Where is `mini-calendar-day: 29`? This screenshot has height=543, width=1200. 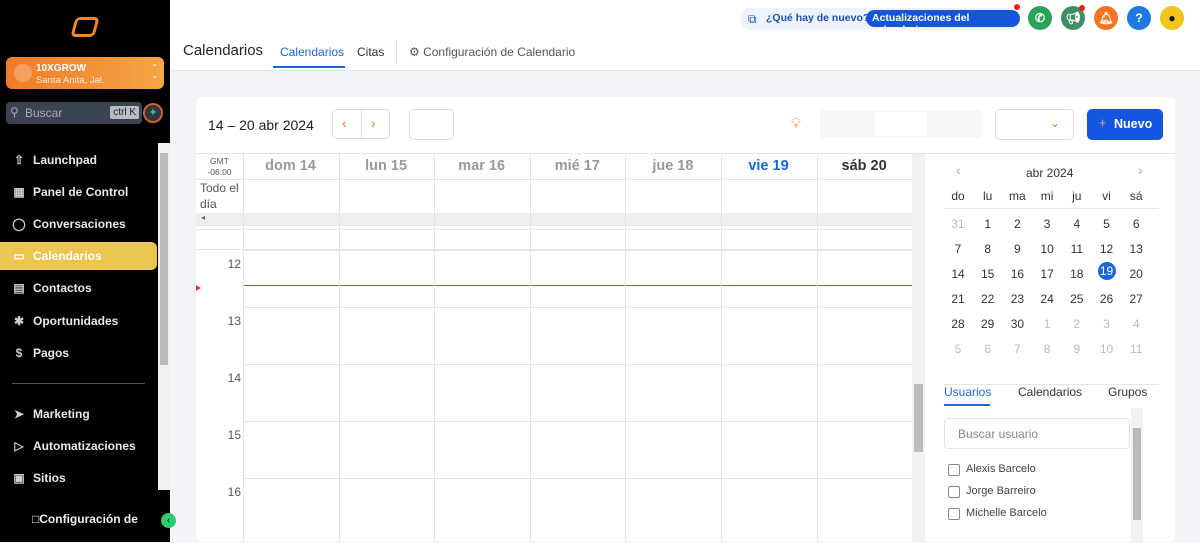
mini-calendar-day: 29 is located at coordinates (988, 324).